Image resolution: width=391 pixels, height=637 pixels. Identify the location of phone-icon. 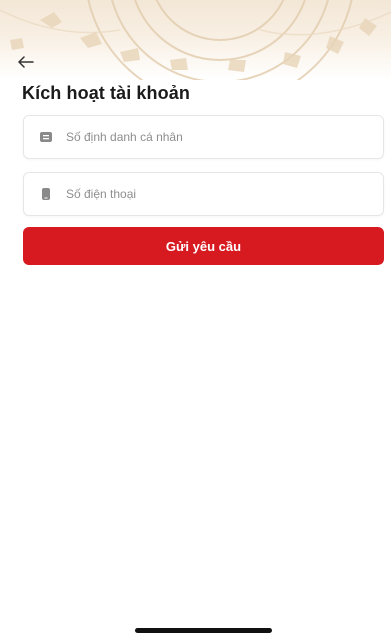
(46, 194).